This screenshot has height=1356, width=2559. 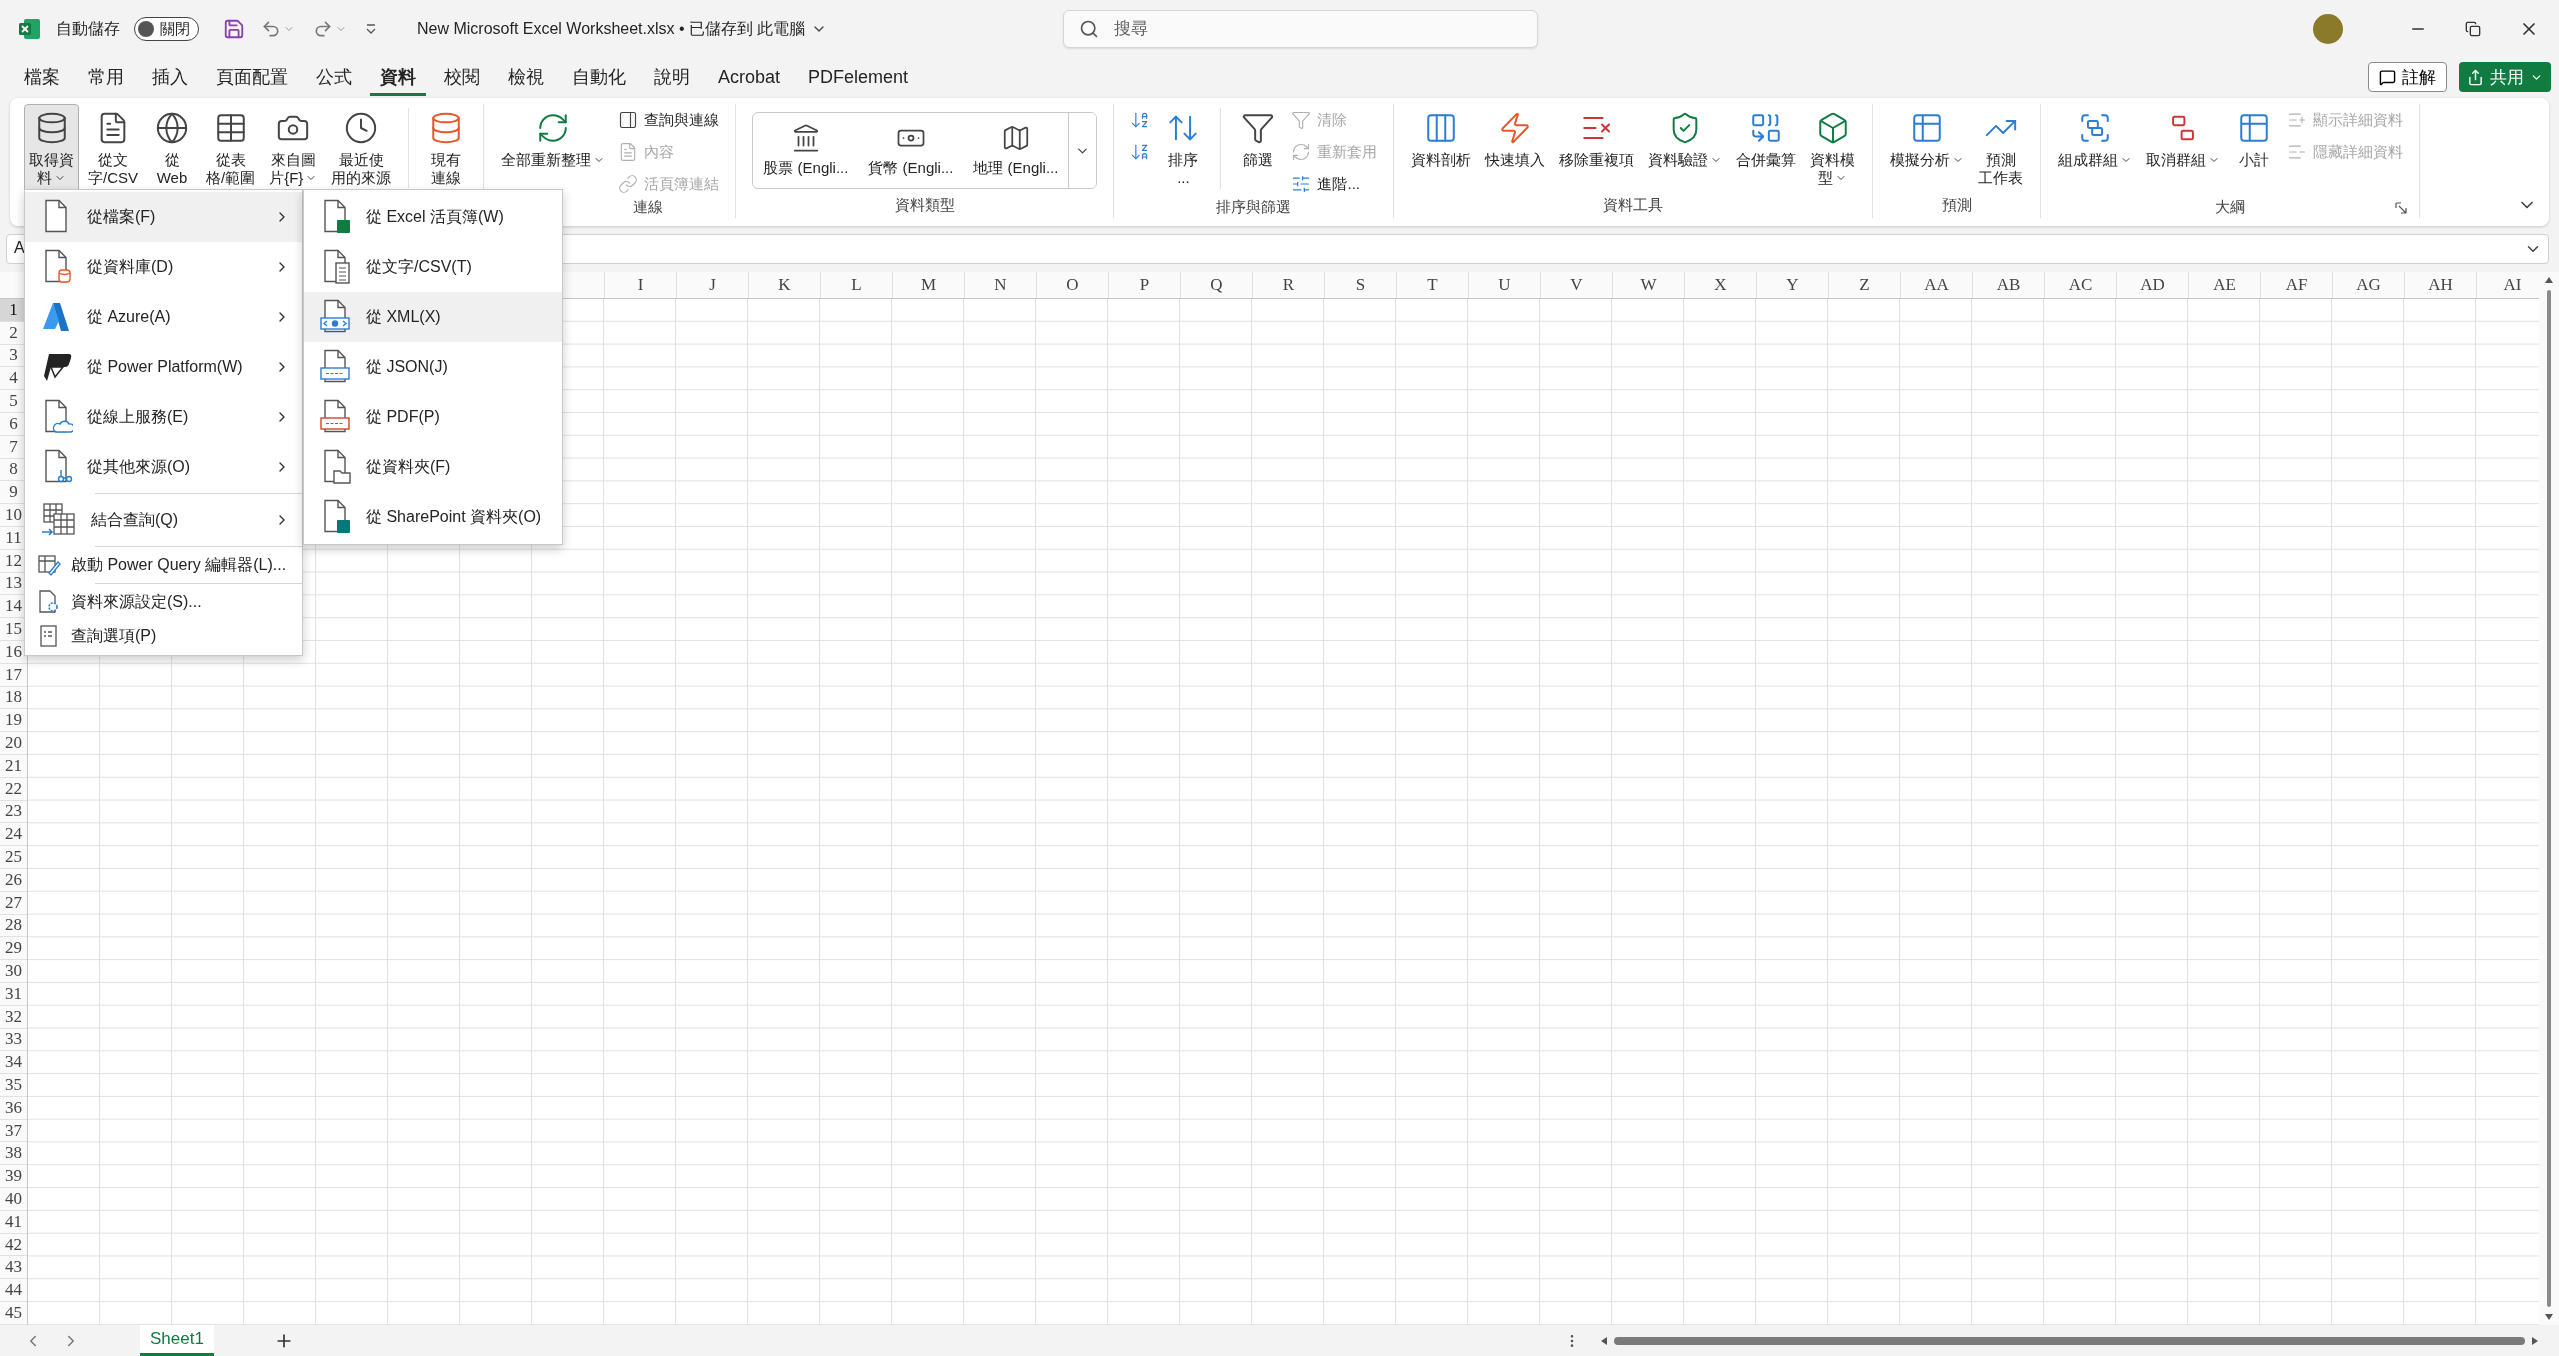 I want to click on ribbon-tab: 校閱, so click(x=462, y=77).